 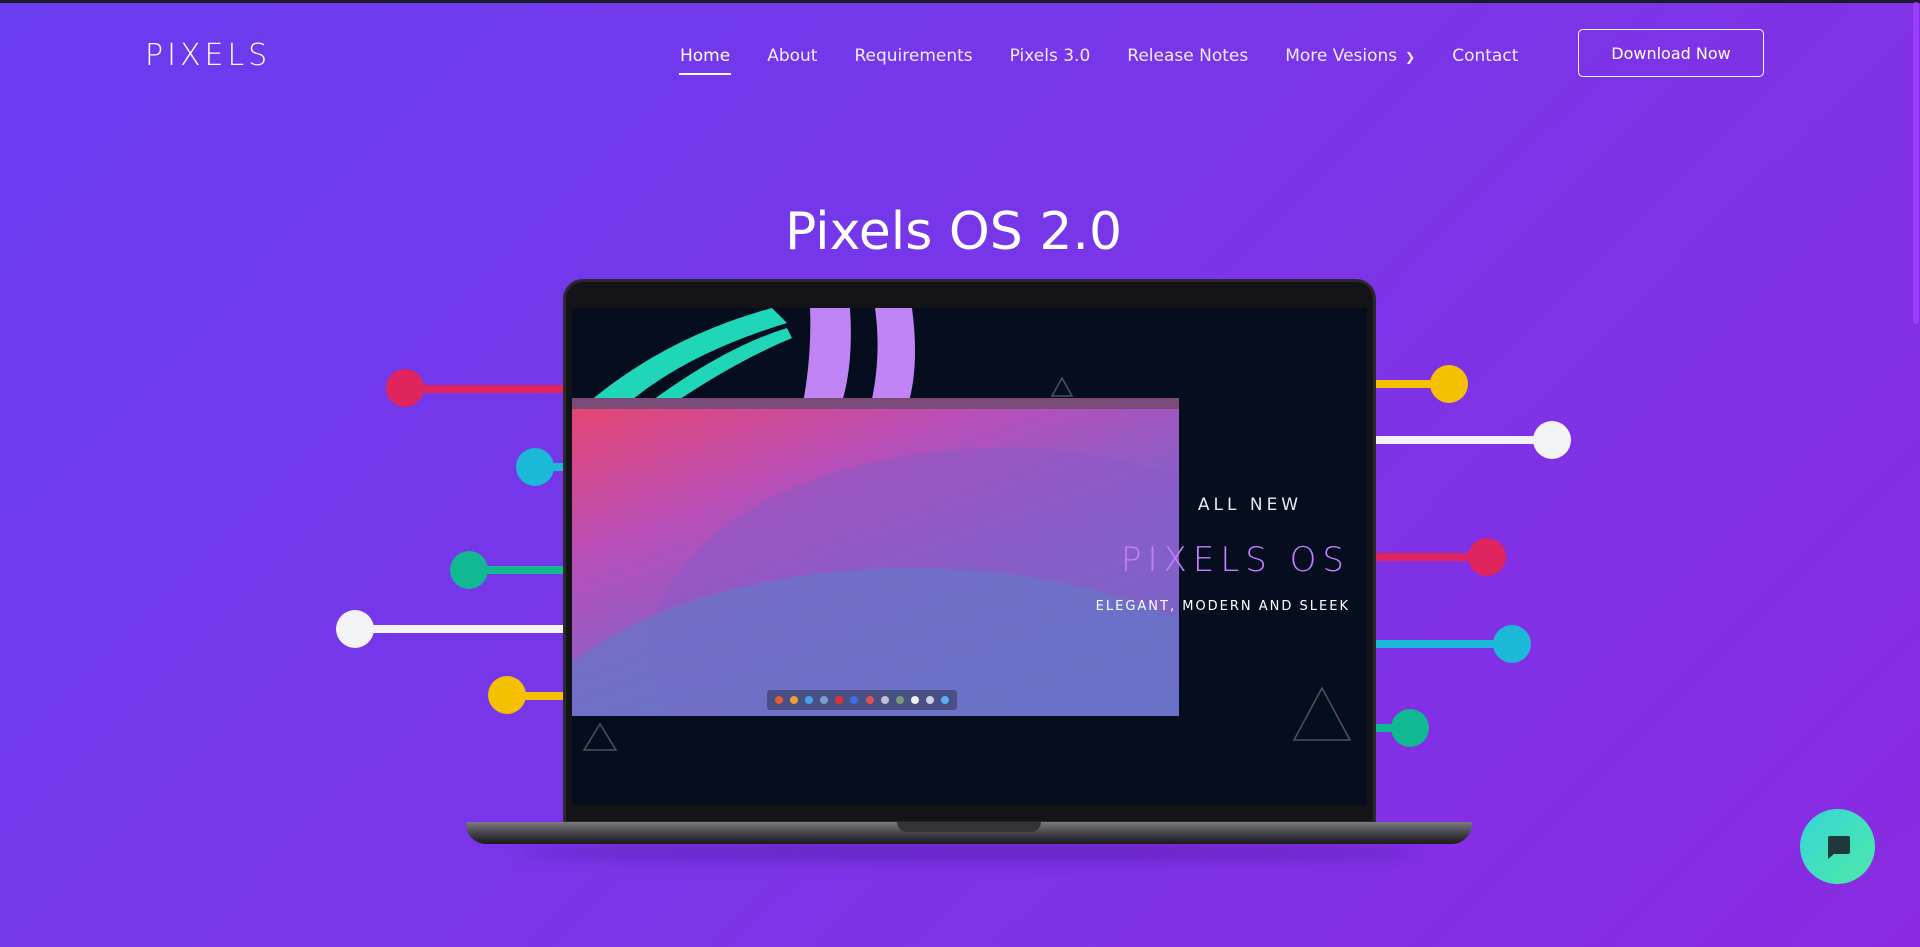 I want to click on screen-tagline: ELEGANT, MODERN AND SLEEK, so click(x=1222, y=606).